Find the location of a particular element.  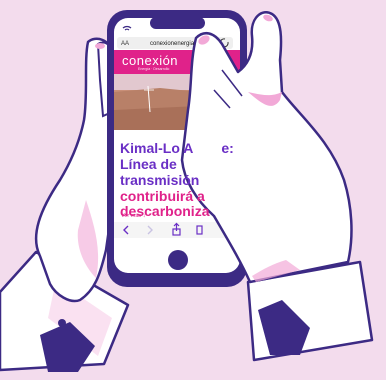

headline-line-2: Línea de is located at coordinates (148, 164).